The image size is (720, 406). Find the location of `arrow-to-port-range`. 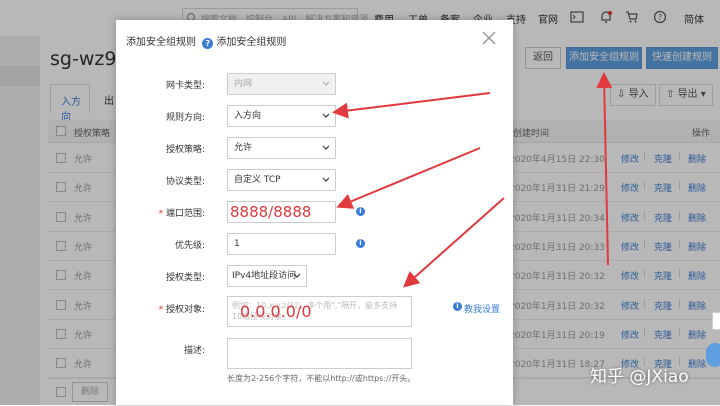

arrow-to-port-range is located at coordinates (408, 178).